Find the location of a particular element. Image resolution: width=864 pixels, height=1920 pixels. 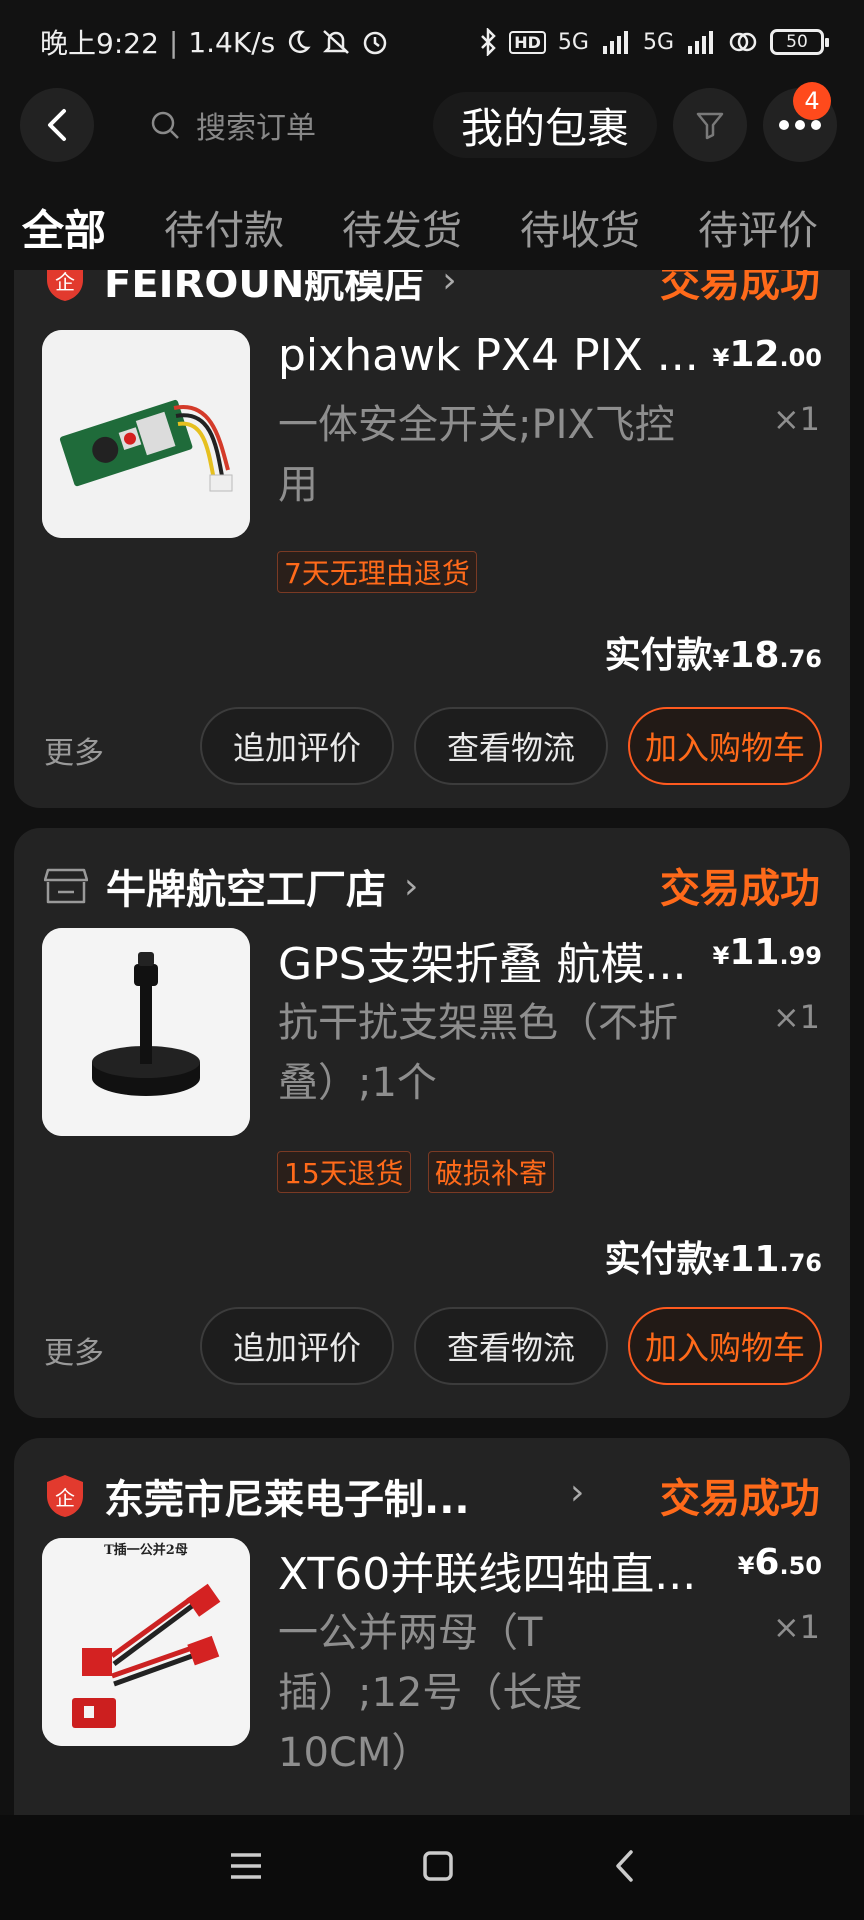

price-int: 12 is located at coordinates (754, 354).